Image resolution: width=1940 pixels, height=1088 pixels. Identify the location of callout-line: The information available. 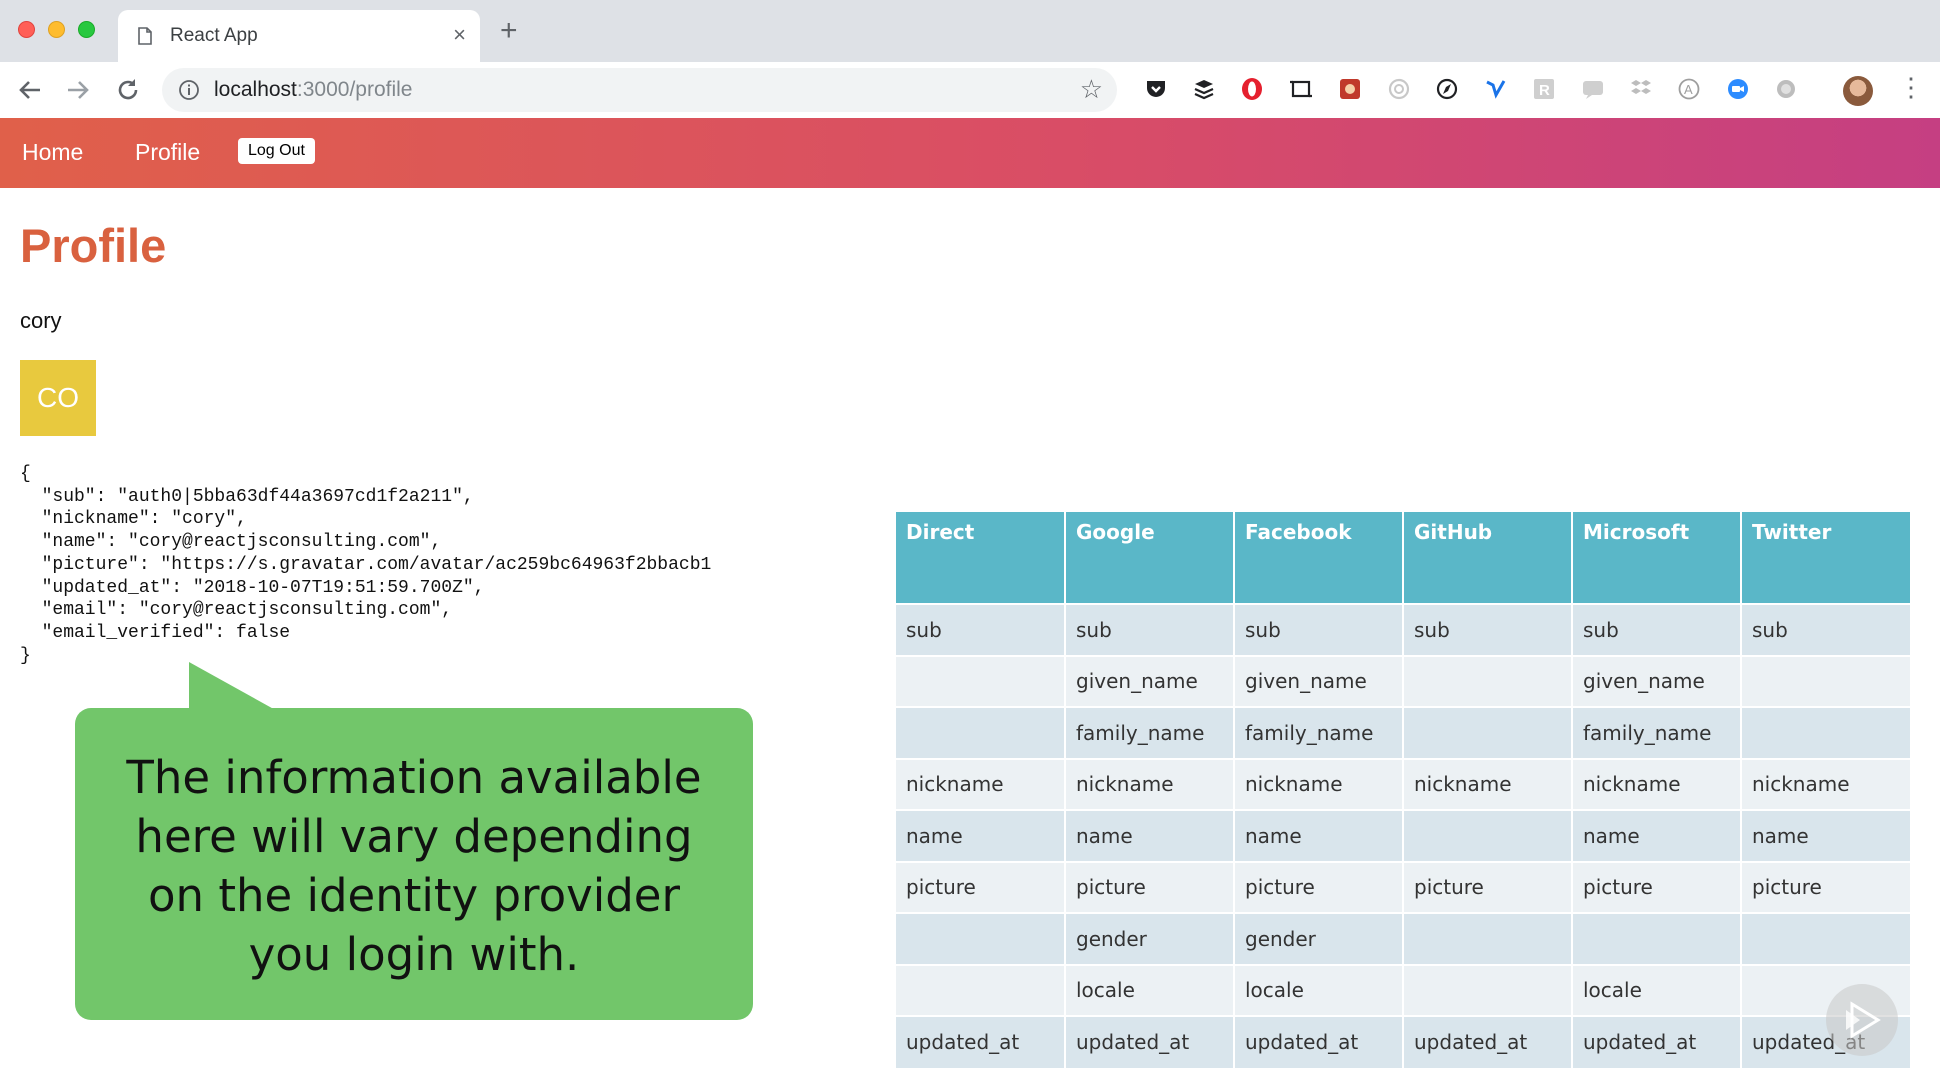
(414, 777).